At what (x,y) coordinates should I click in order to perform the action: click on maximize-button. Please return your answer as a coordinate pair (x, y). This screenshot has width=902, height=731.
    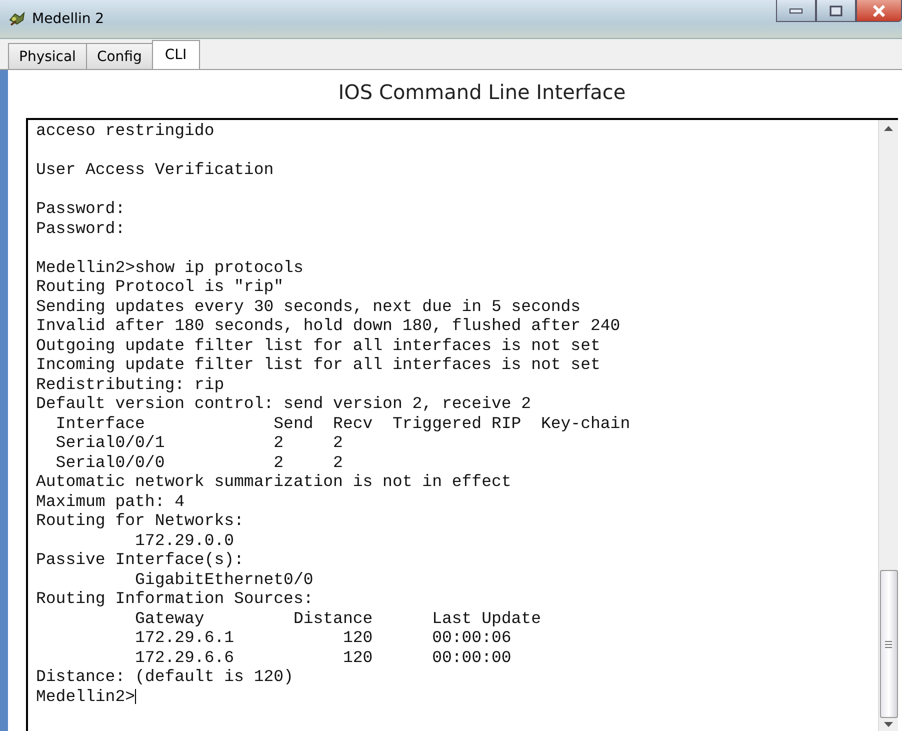
    Looking at the image, I should click on (836, 11).